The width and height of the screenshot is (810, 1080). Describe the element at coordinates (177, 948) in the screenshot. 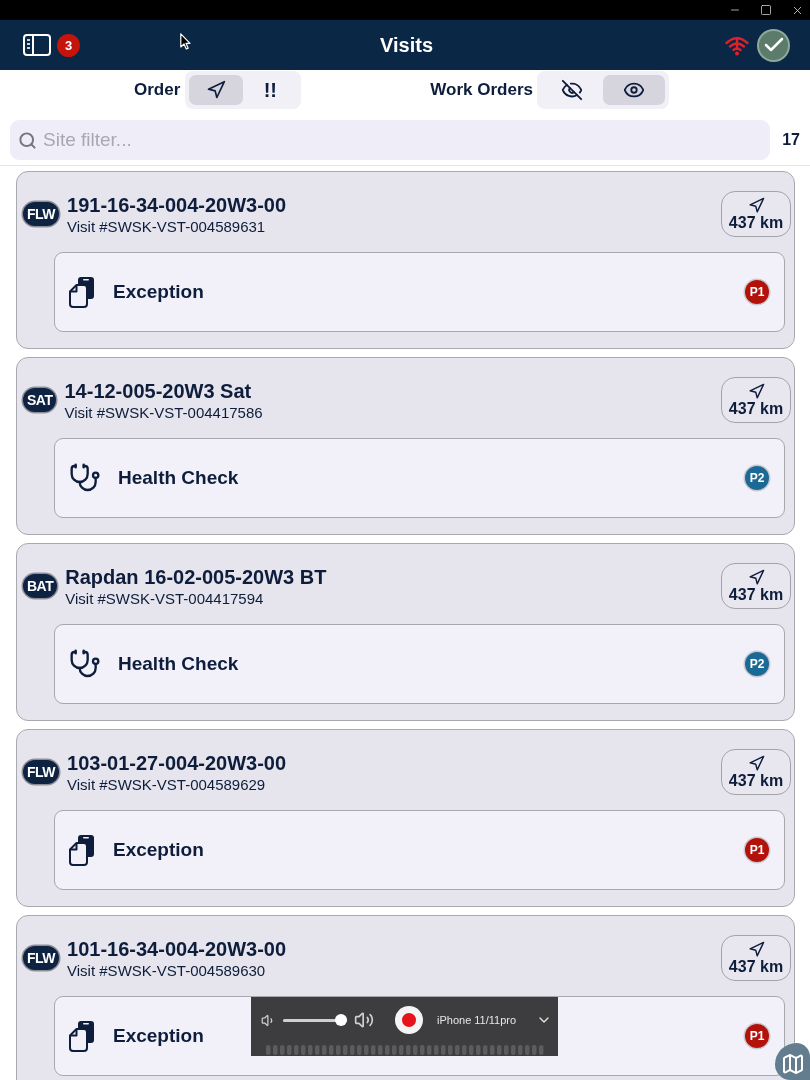

I see `site-name: 101-16-34-004-20W3-00` at that location.